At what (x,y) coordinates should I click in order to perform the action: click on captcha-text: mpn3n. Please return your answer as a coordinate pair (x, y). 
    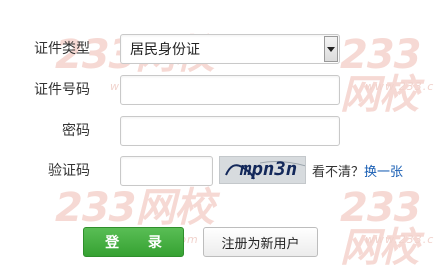
    Looking at the image, I should click on (269, 169).